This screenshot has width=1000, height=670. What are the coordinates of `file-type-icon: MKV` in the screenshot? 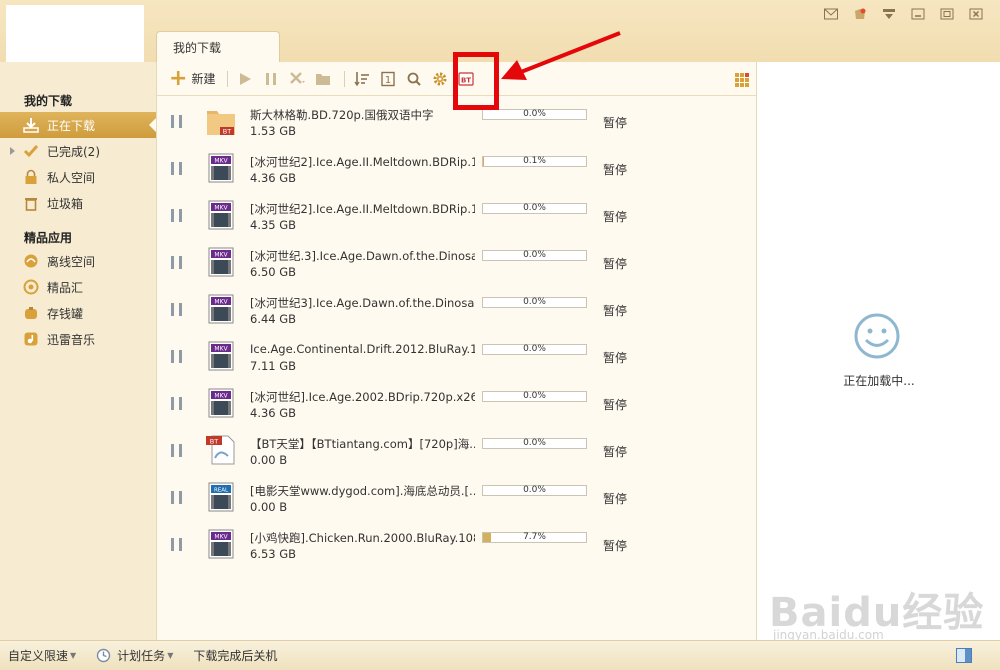 It's located at (221, 403).